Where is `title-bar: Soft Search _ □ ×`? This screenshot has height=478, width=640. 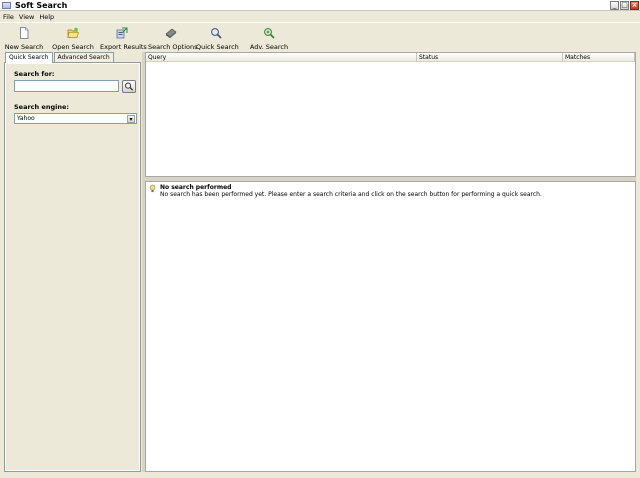 title-bar: Soft Search _ □ × is located at coordinates (320, 5).